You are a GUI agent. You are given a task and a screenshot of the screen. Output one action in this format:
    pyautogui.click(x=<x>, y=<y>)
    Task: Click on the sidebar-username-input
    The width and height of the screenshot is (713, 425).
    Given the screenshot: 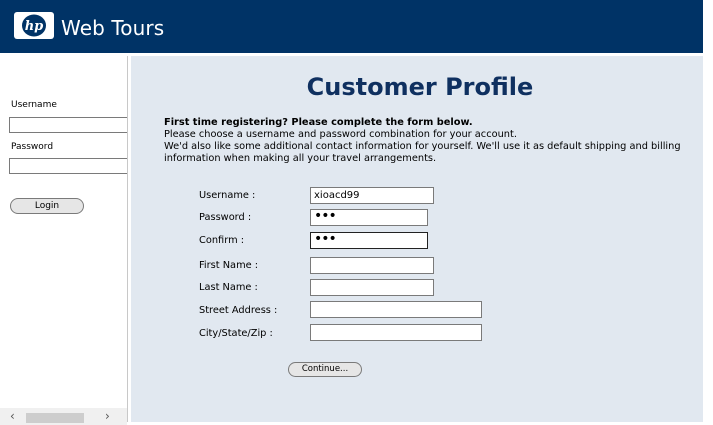 What is the action you would take?
    pyautogui.click(x=68, y=125)
    